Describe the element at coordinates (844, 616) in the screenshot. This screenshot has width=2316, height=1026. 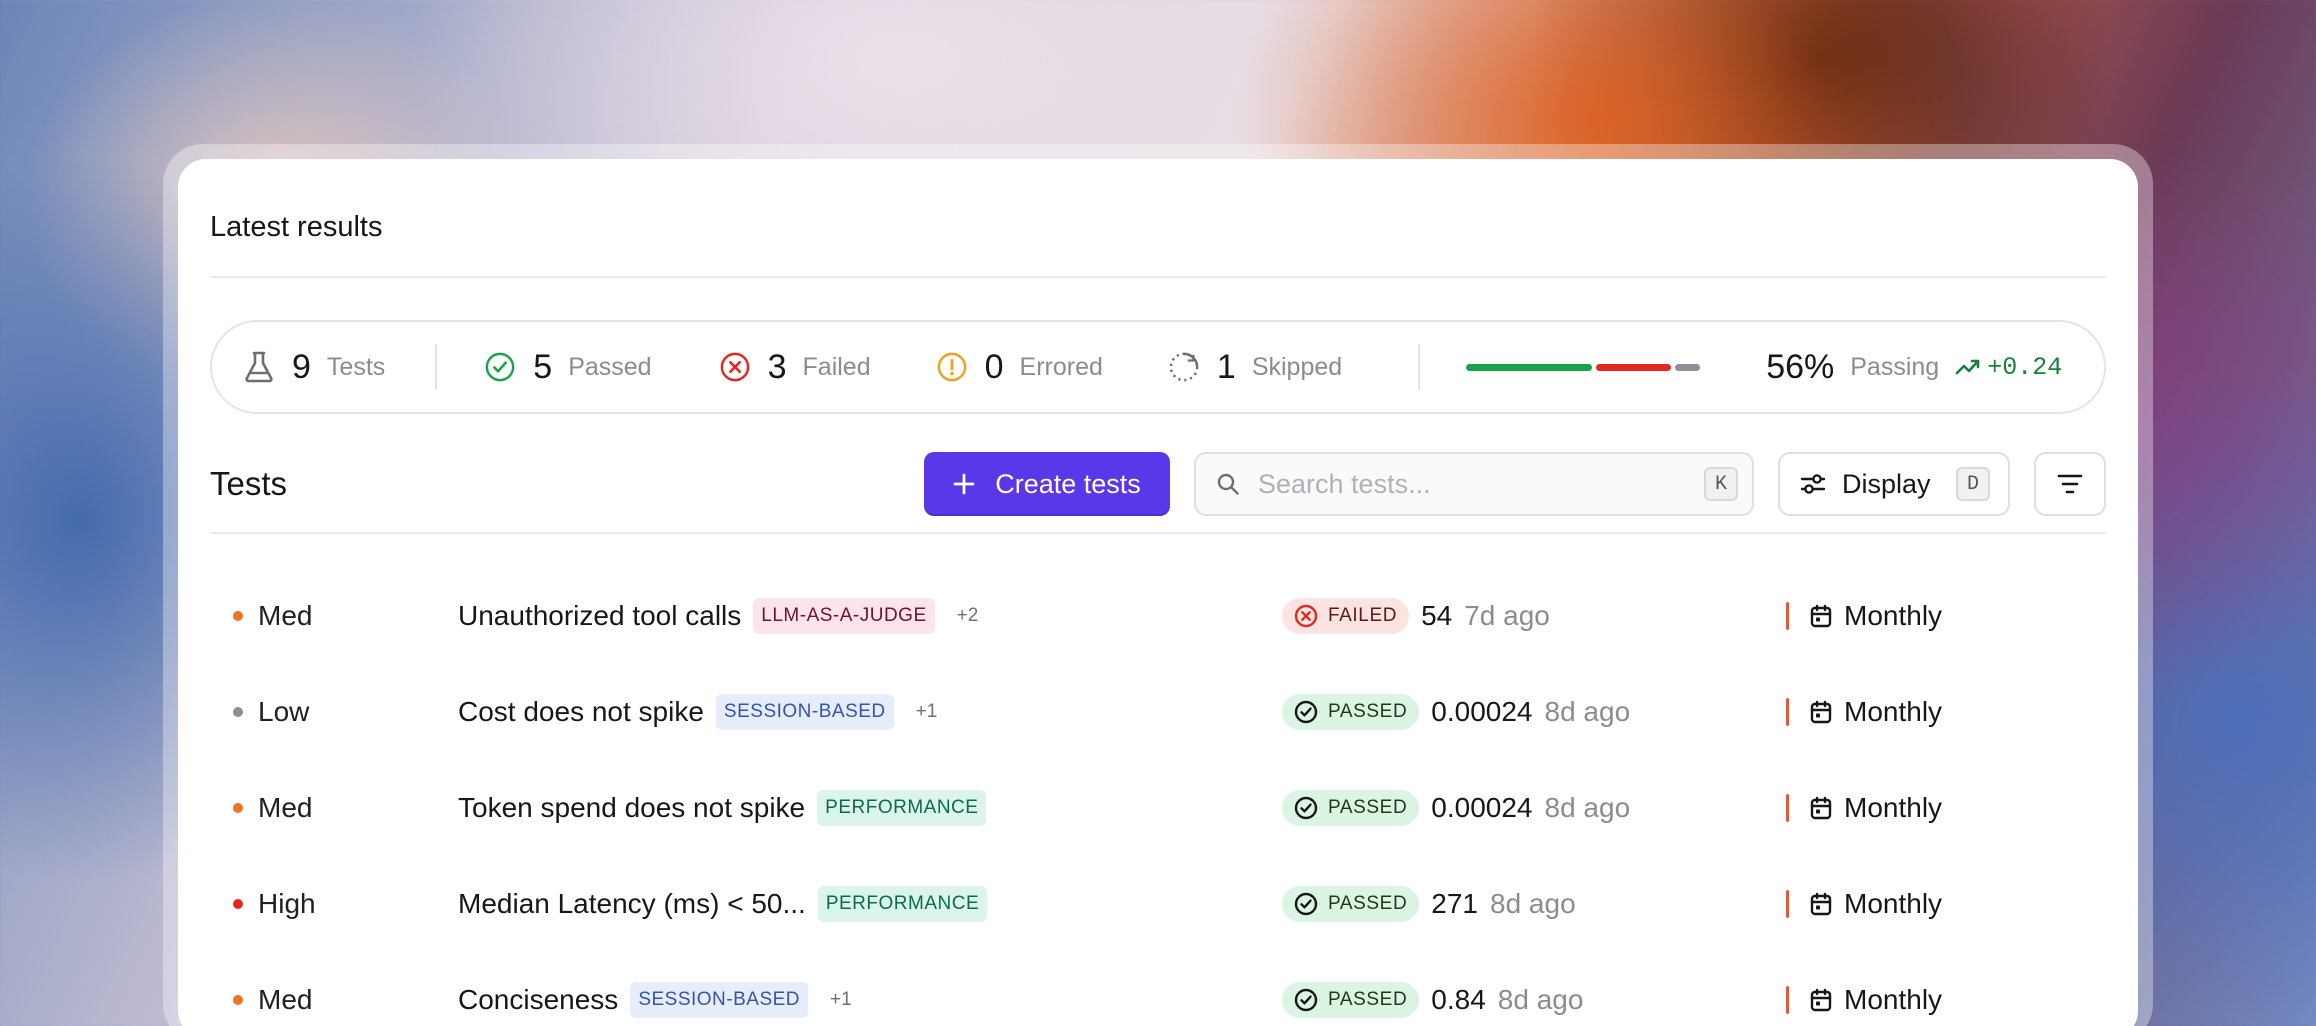
I see `test-tag: LLM-AS-A-JUDGE` at that location.